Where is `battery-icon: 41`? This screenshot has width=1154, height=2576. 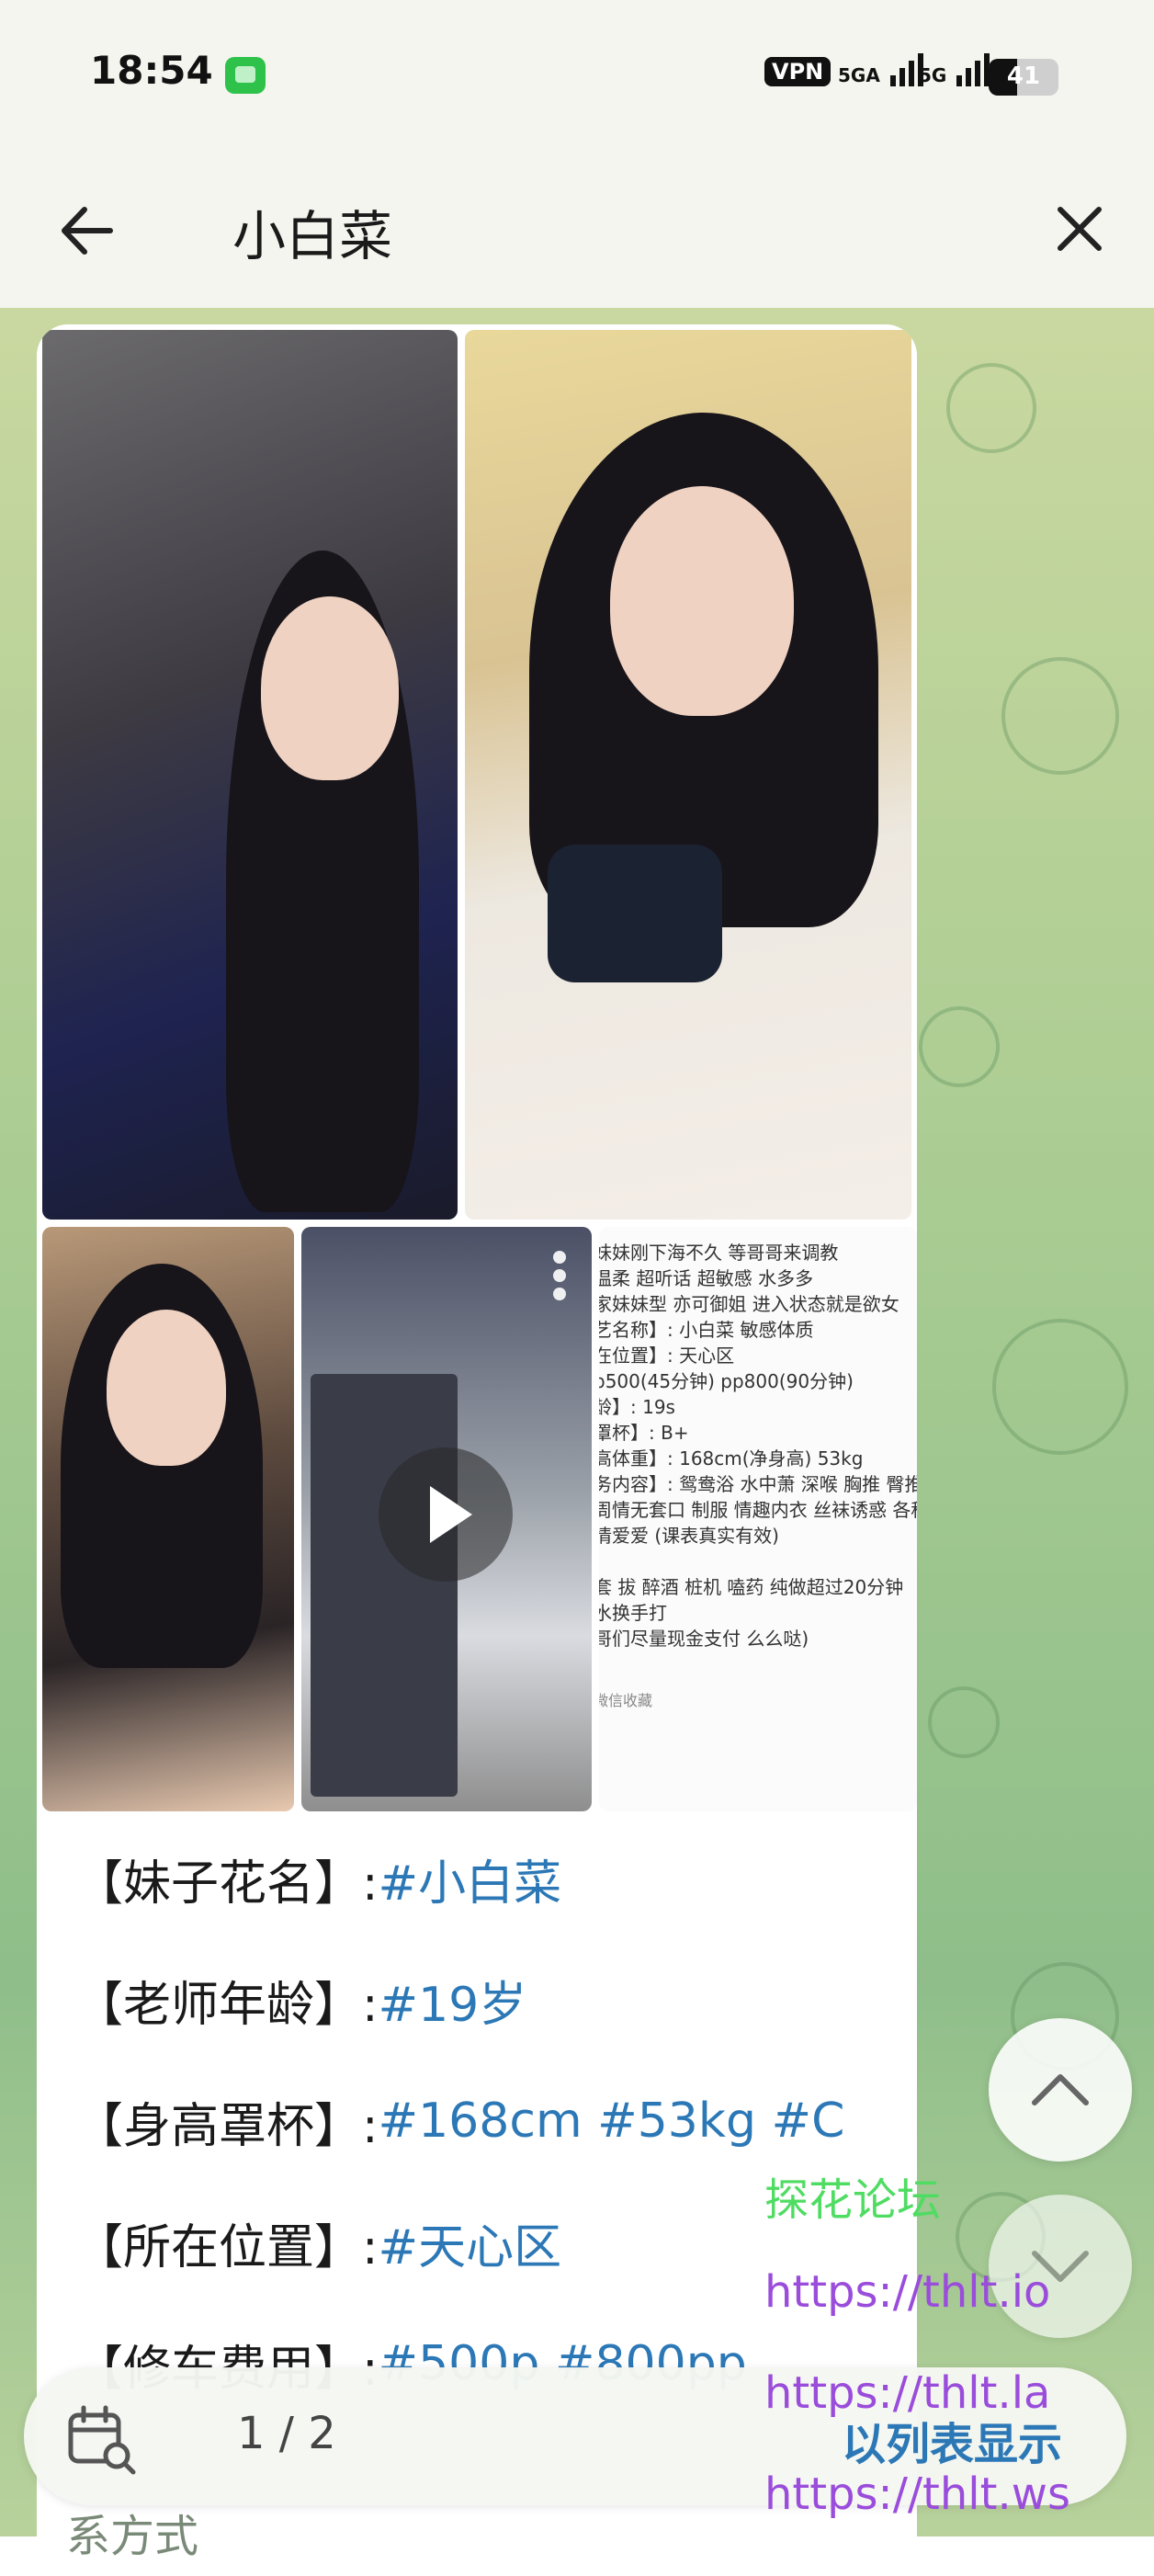
battery-icon: 41 is located at coordinates (1023, 78).